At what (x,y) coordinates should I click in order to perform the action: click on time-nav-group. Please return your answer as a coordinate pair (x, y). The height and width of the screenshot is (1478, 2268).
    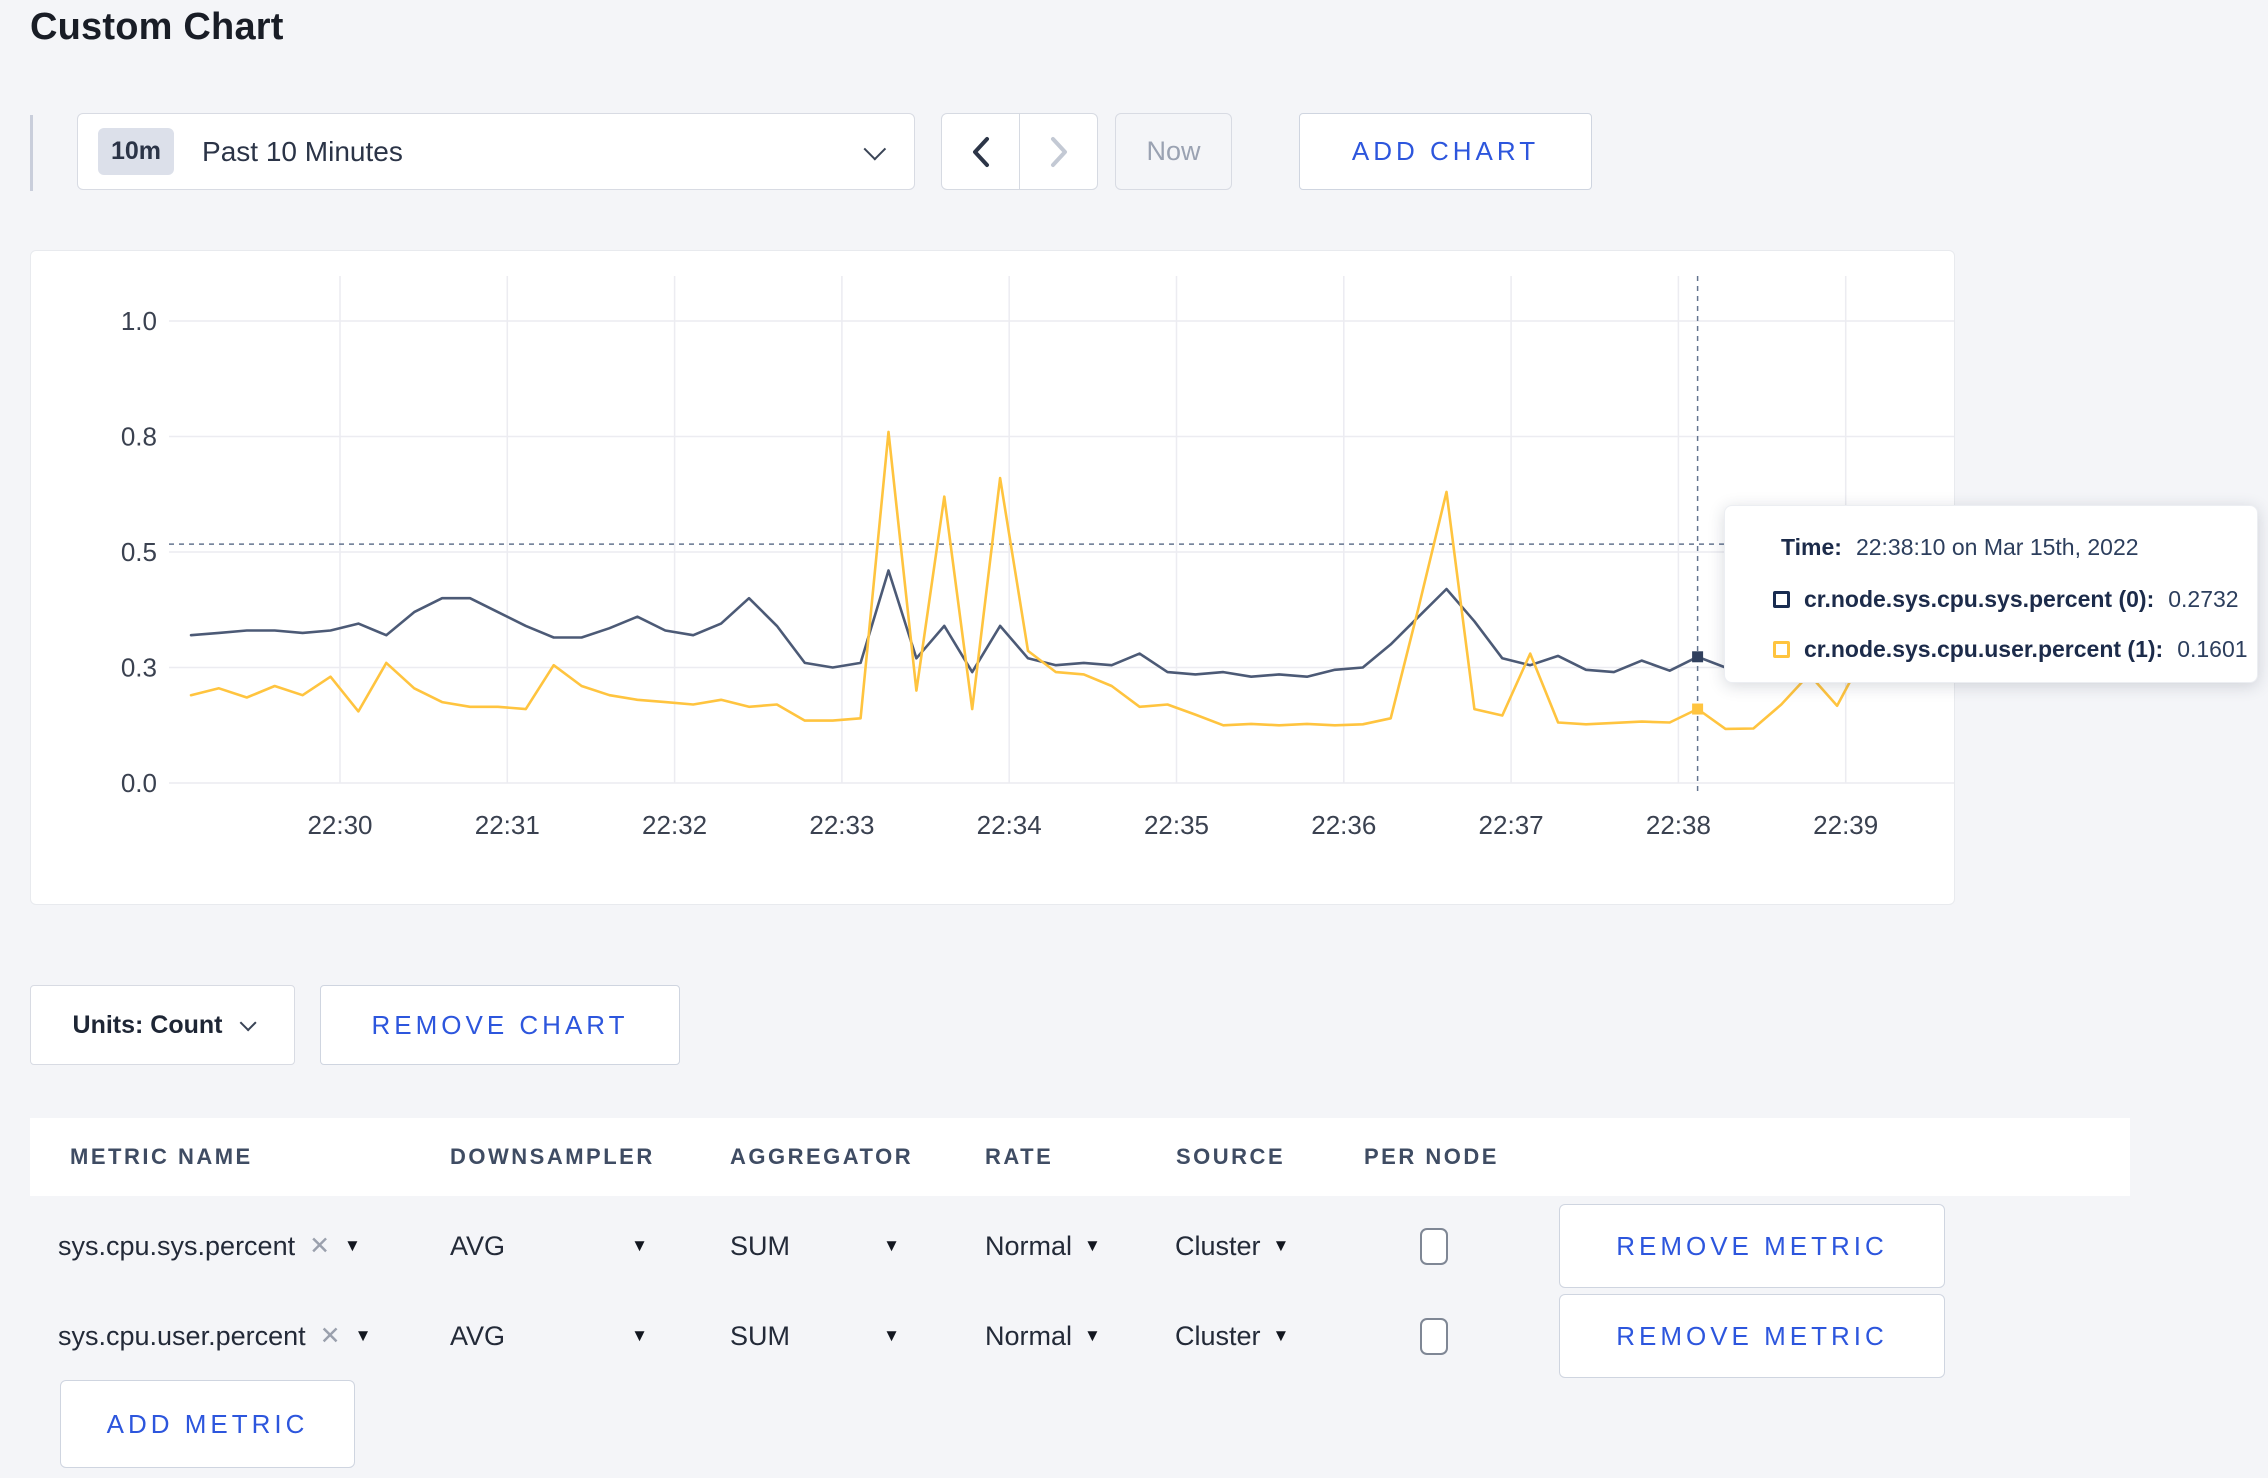
    Looking at the image, I should click on (1019, 151).